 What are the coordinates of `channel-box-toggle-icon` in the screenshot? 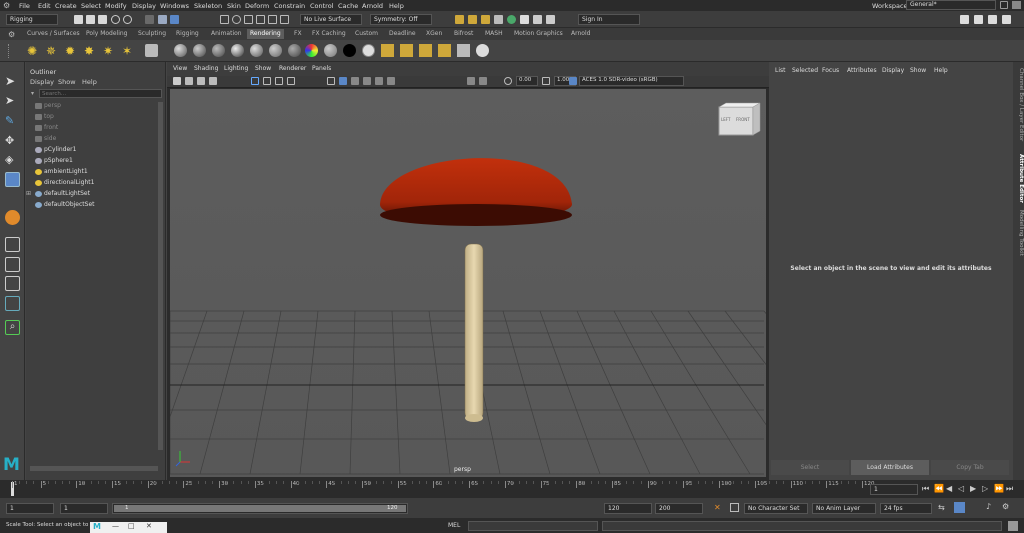 It's located at (964, 19).